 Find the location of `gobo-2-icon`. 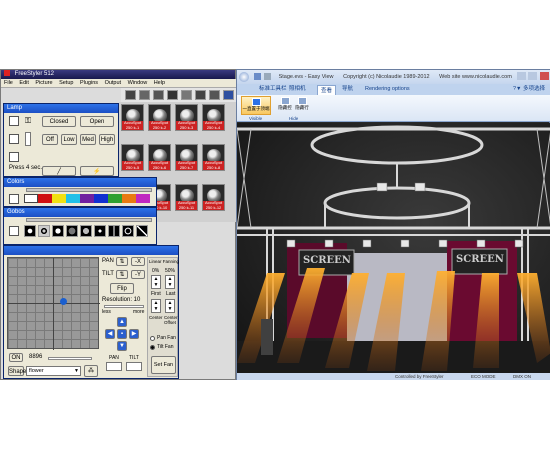

gobo-2-icon is located at coordinates (44, 231).